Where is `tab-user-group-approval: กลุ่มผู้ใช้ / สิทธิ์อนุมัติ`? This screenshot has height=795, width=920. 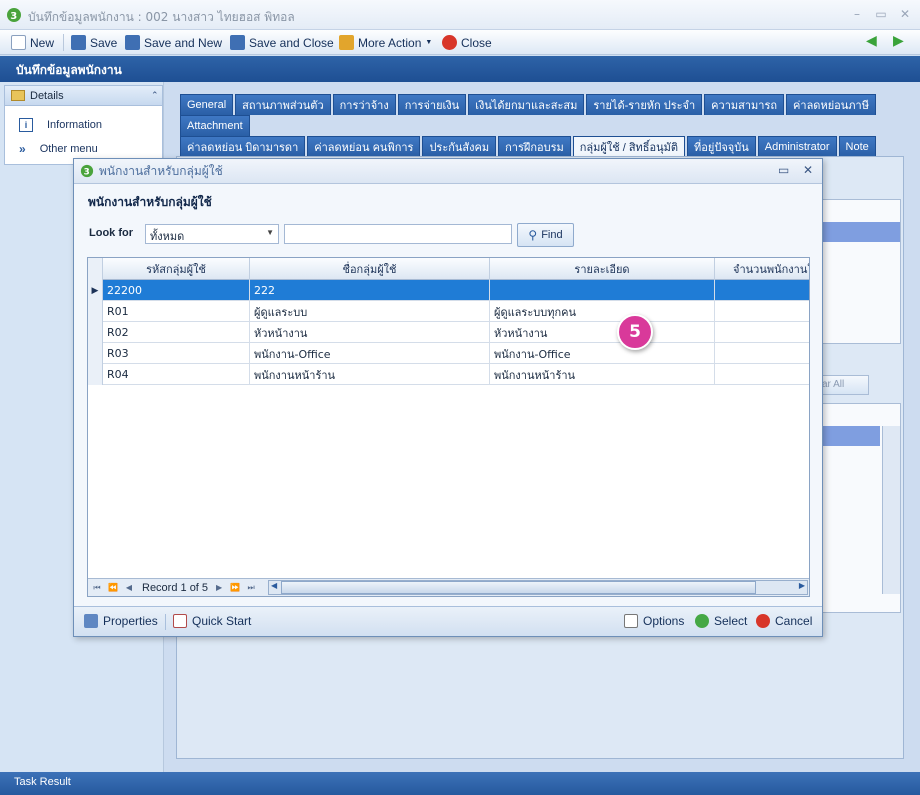
tab-user-group-approval: กลุ่มผู้ใช้ / สิทธิ์อนุมัติ is located at coordinates (629, 146).